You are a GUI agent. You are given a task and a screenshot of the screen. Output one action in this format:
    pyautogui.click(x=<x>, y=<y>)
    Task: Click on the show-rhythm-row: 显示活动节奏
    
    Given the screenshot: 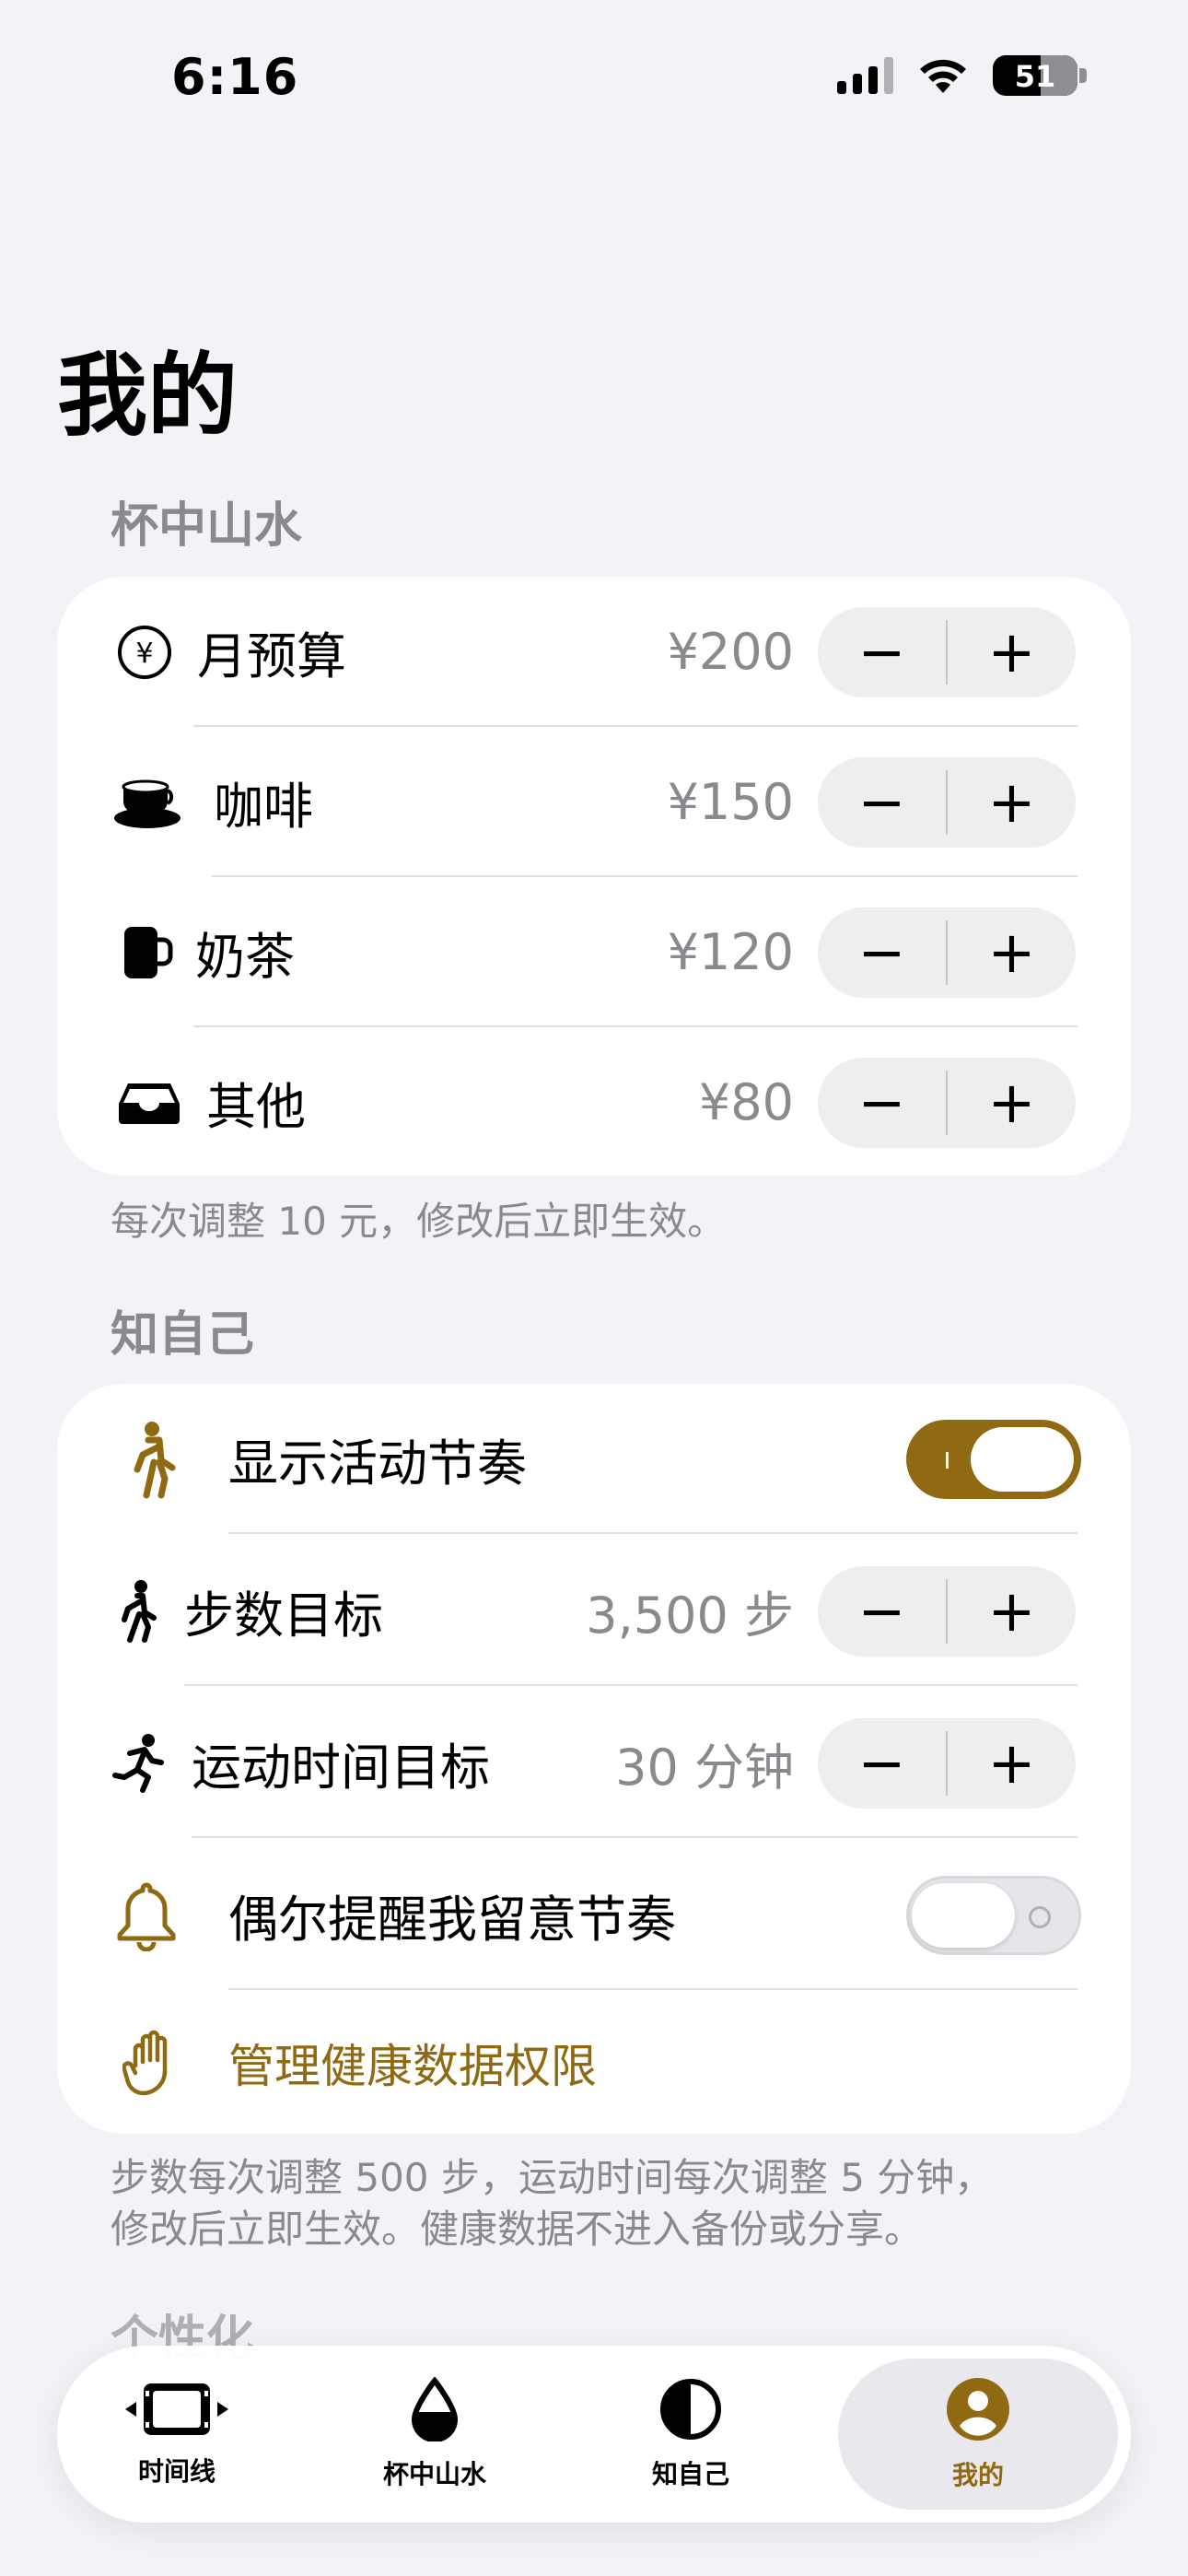 What is the action you would take?
    pyautogui.click(x=594, y=1459)
    